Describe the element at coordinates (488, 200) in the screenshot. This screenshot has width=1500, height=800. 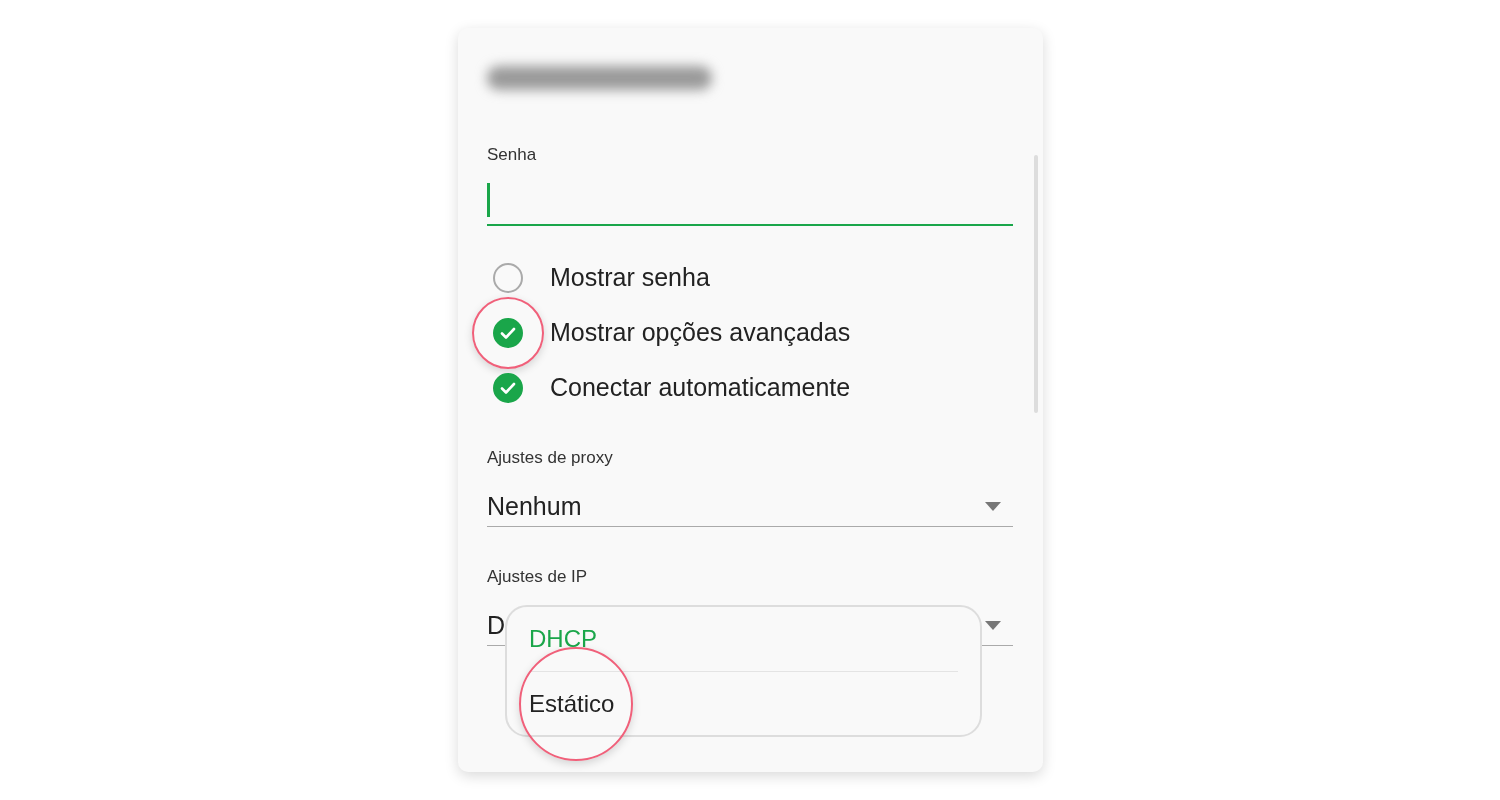
I see `text-cursor` at that location.